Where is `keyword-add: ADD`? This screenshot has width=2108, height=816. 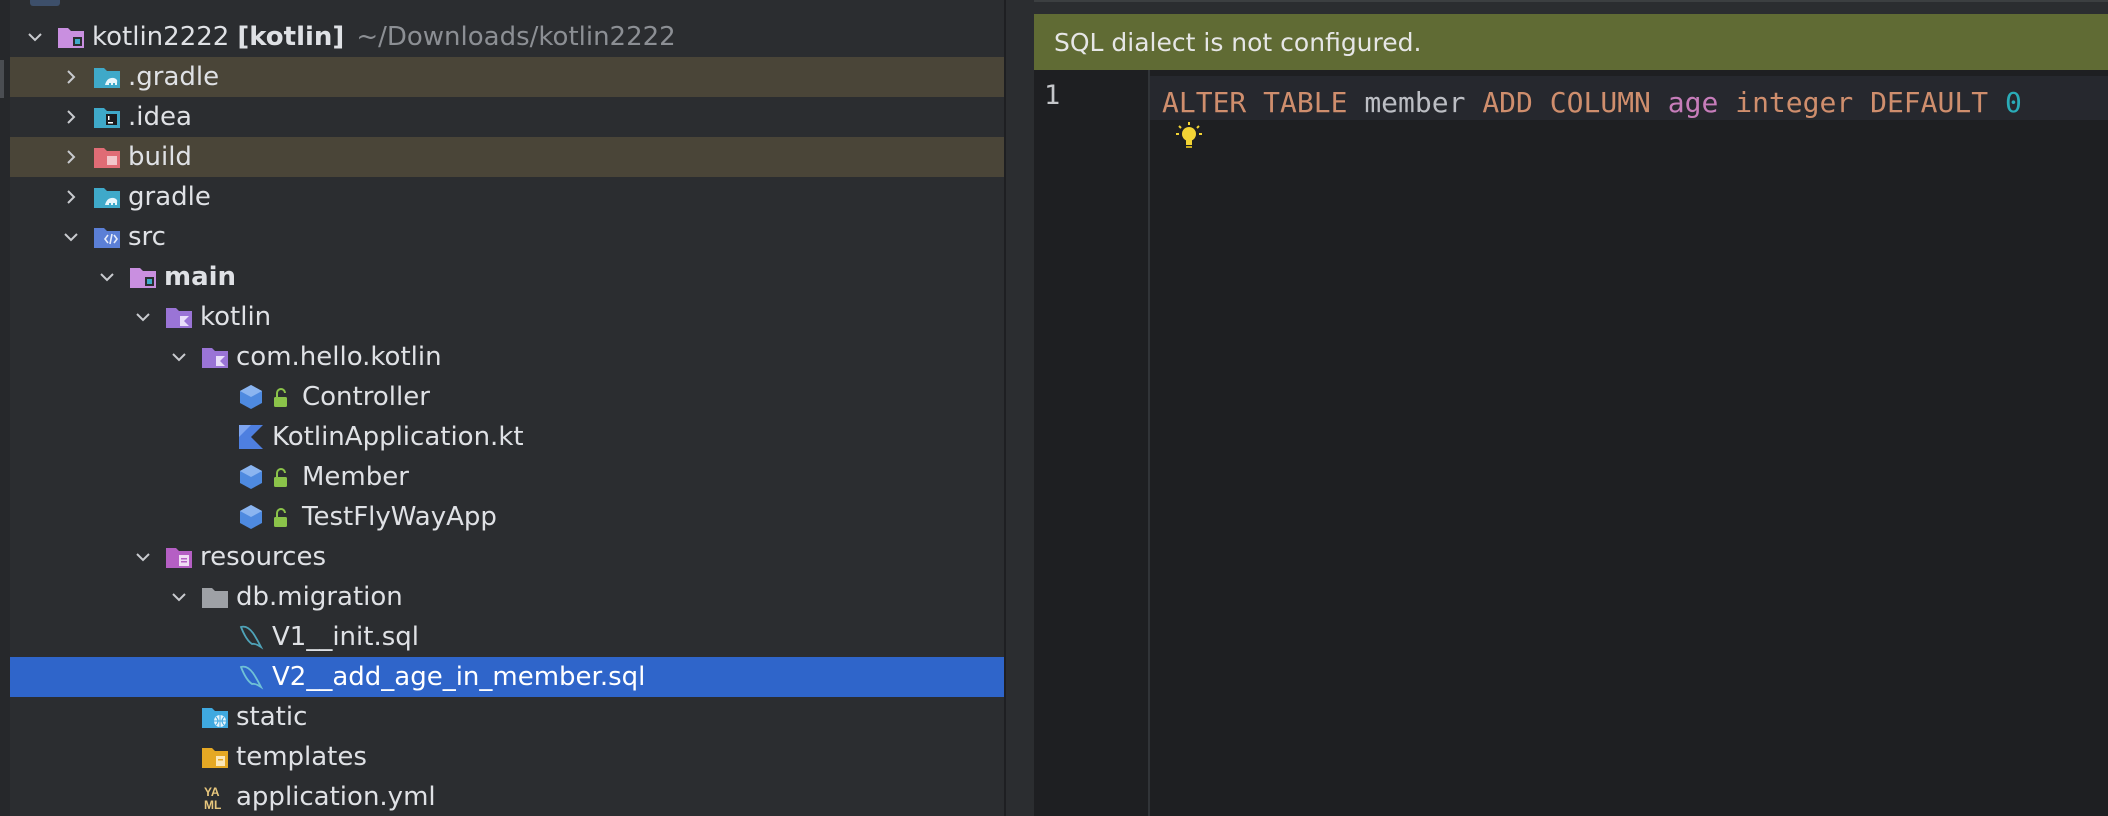 keyword-add: ADD is located at coordinates (1507, 102).